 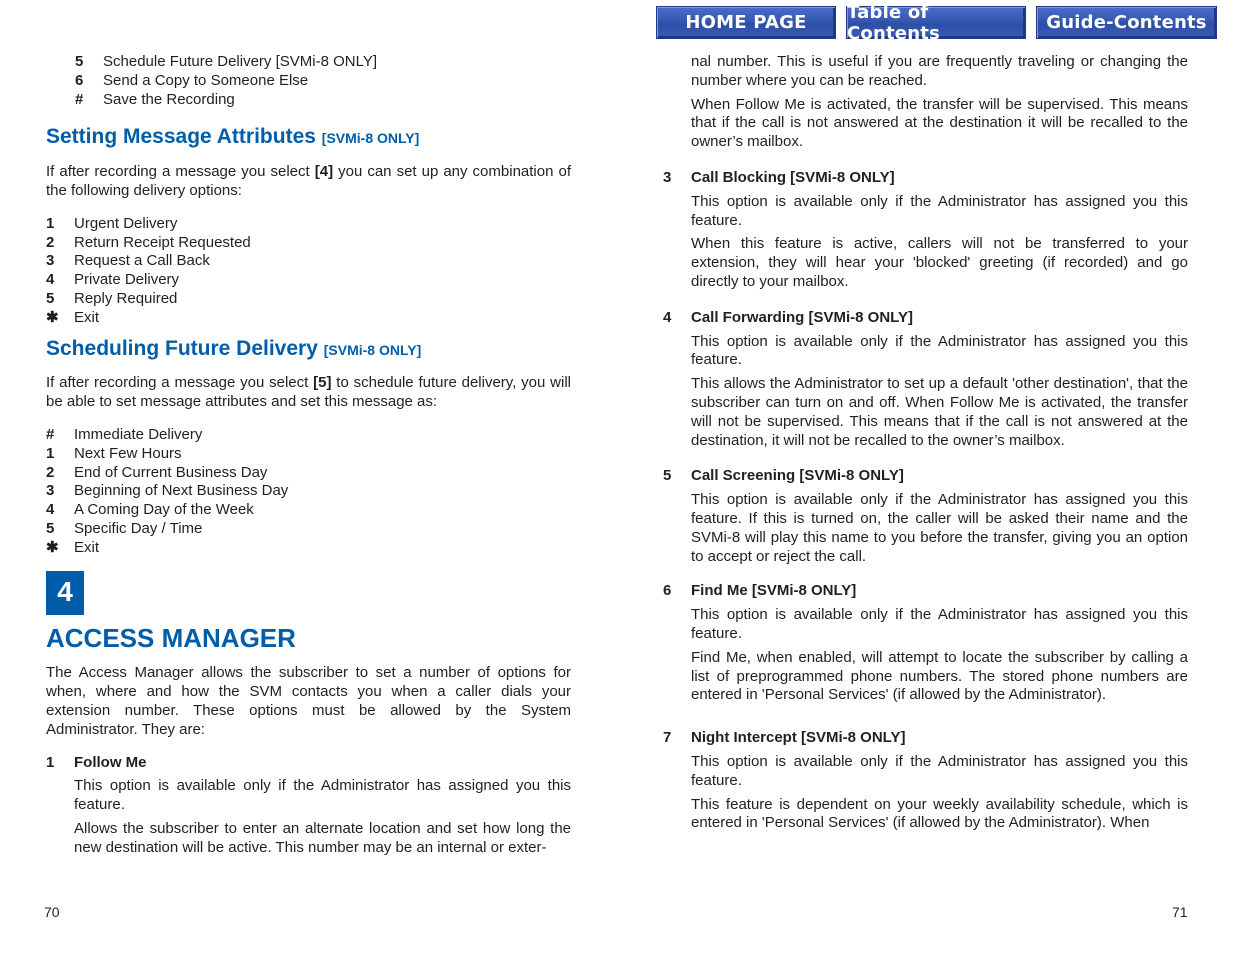 I want to click on item-heading: 7 Night Intercept [SVMi-8 ONLY], so click(x=925, y=738).